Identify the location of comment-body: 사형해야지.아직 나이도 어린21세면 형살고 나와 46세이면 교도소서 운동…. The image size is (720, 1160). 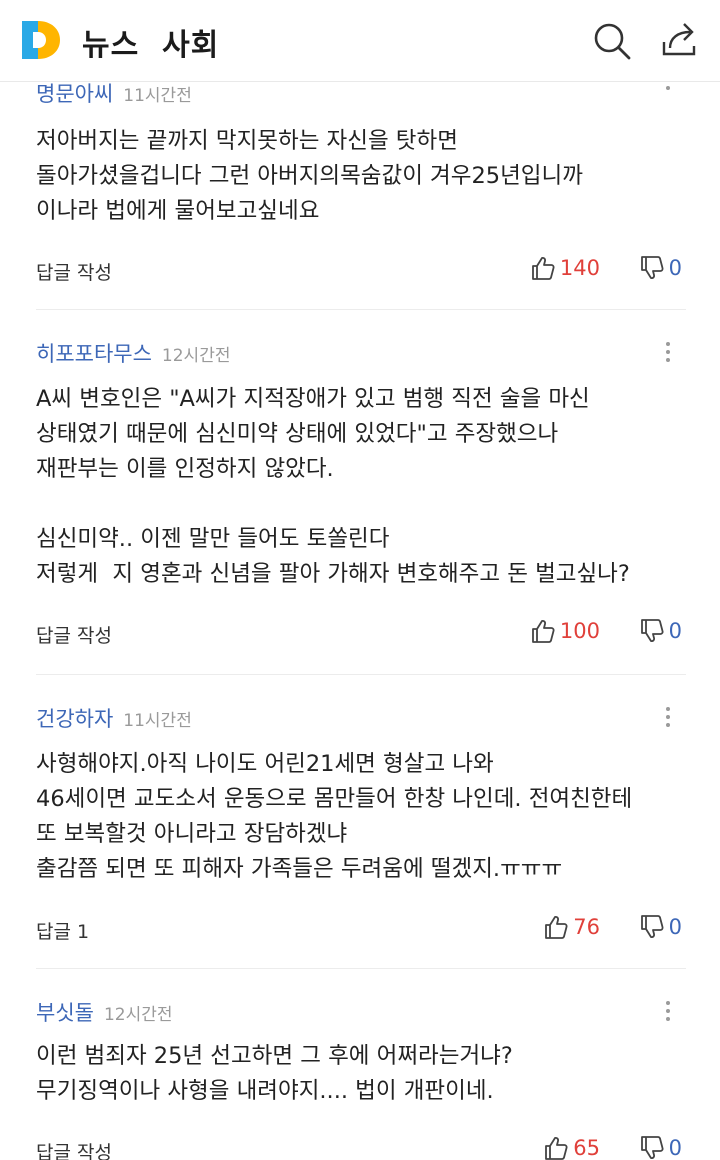
(334, 817).